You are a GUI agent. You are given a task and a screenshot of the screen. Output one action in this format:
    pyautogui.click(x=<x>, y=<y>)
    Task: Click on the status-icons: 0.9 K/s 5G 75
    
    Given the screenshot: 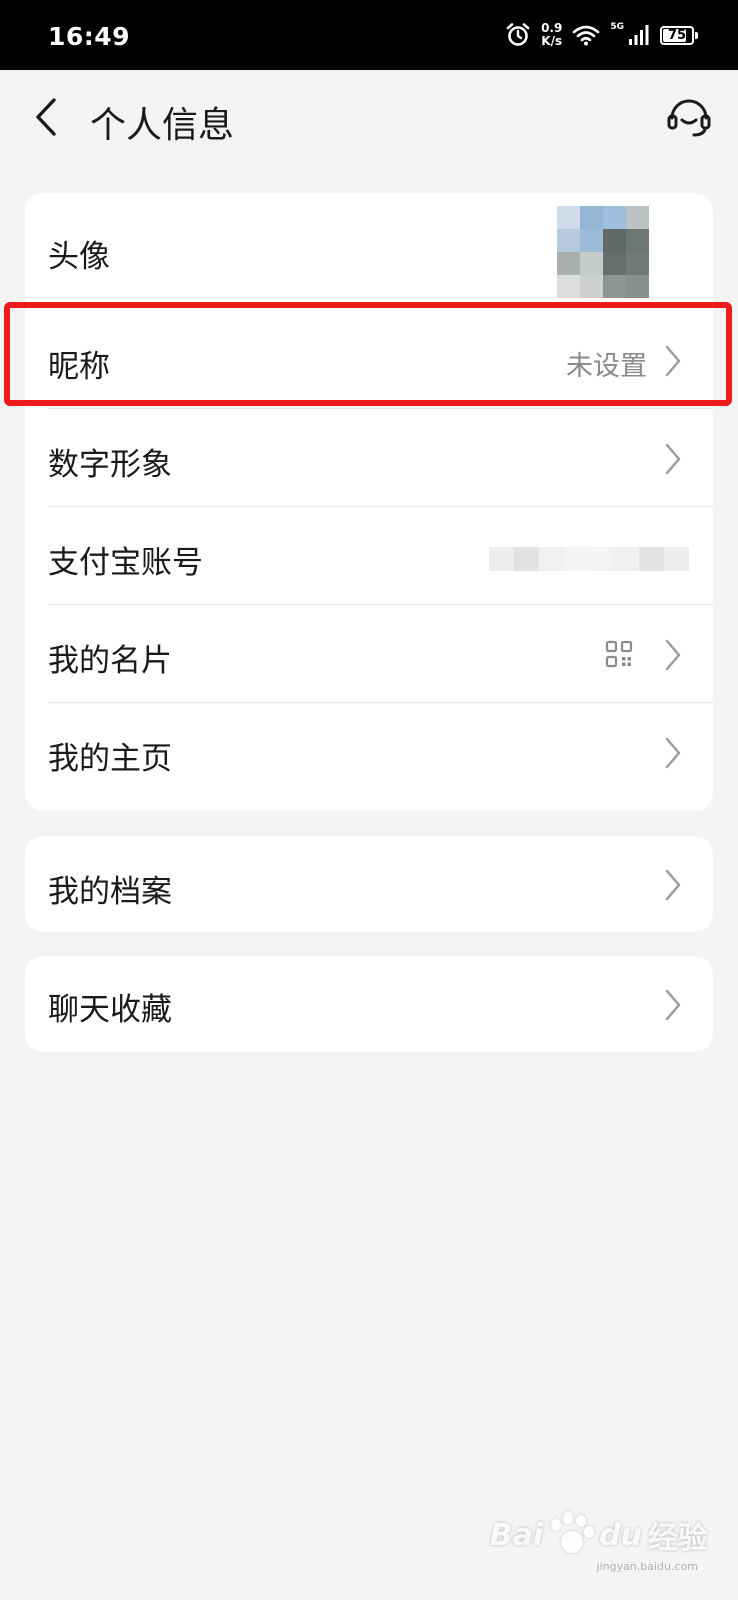 What is the action you would take?
    pyautogui.click(x=601, y=35)
    